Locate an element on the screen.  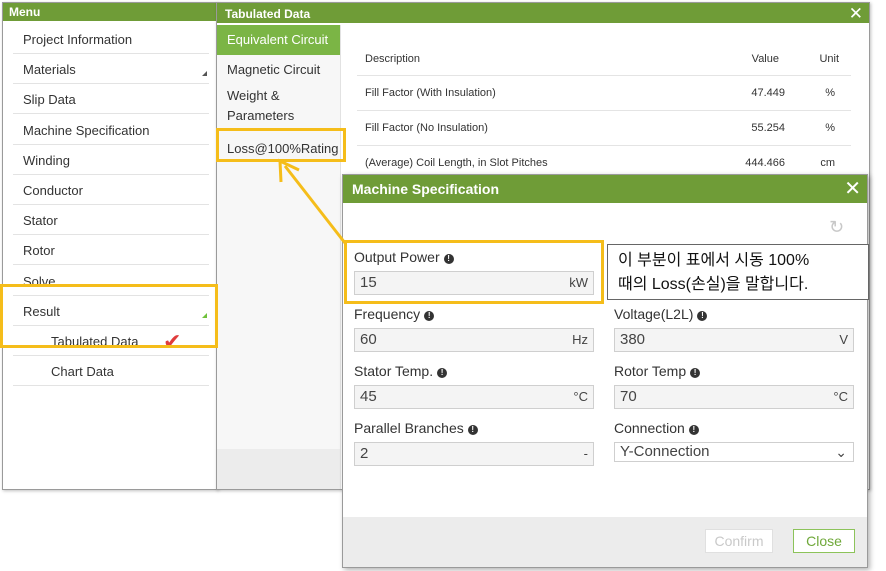
arrow-line is located at coordinates (315, 204).